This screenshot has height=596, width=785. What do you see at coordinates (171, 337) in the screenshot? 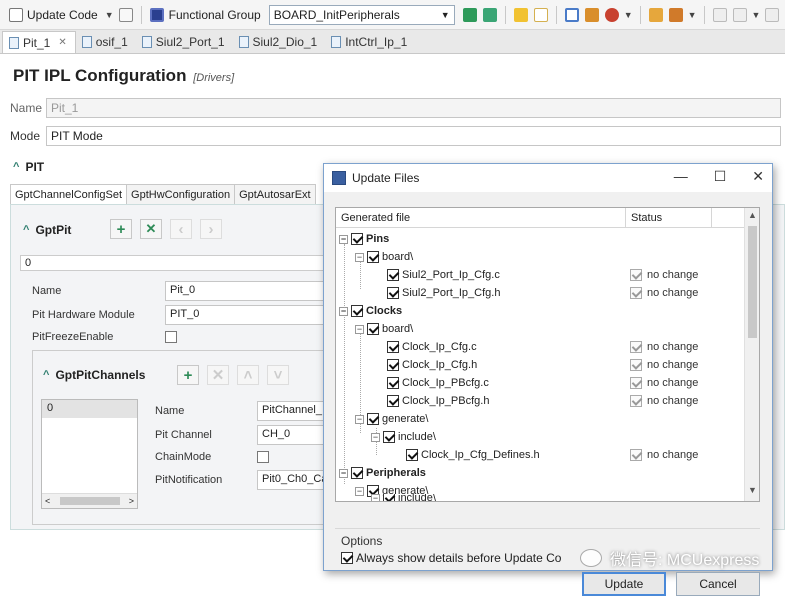
I see `freeze-enable-checkbox` at bounding box center [171, 337].